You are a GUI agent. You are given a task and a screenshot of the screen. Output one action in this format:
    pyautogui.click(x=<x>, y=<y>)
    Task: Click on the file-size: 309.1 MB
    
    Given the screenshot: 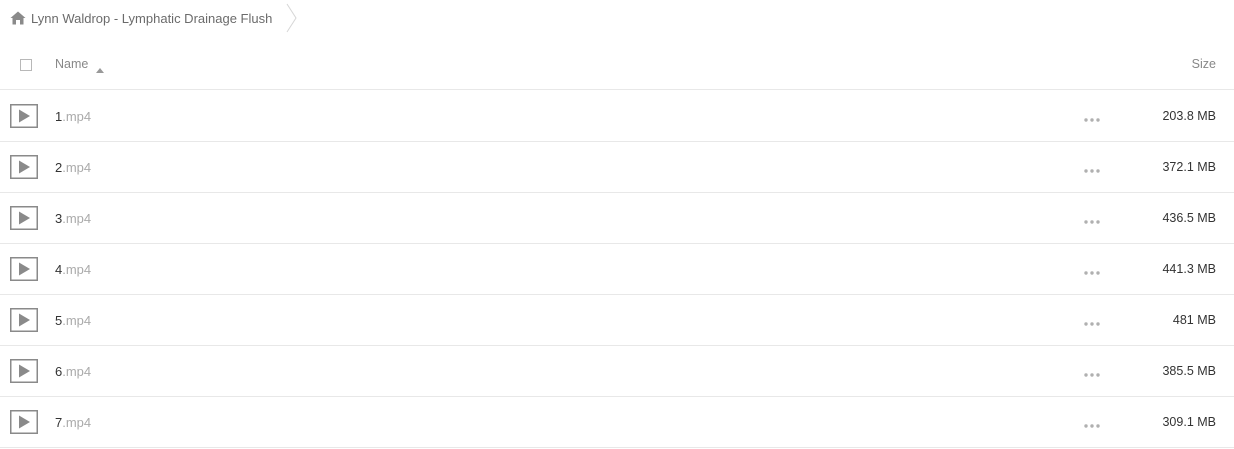 What is the action you would take?
    pyautogui.click(x=1189, y=422)
    